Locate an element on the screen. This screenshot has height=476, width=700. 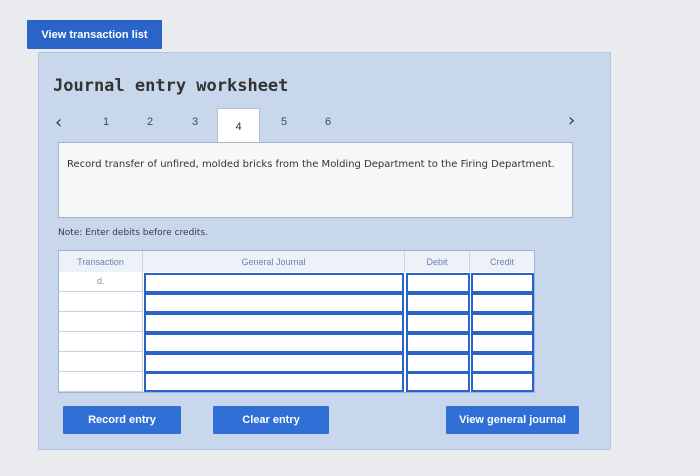
tab-3: 3 is located at coordinates (195, 122).